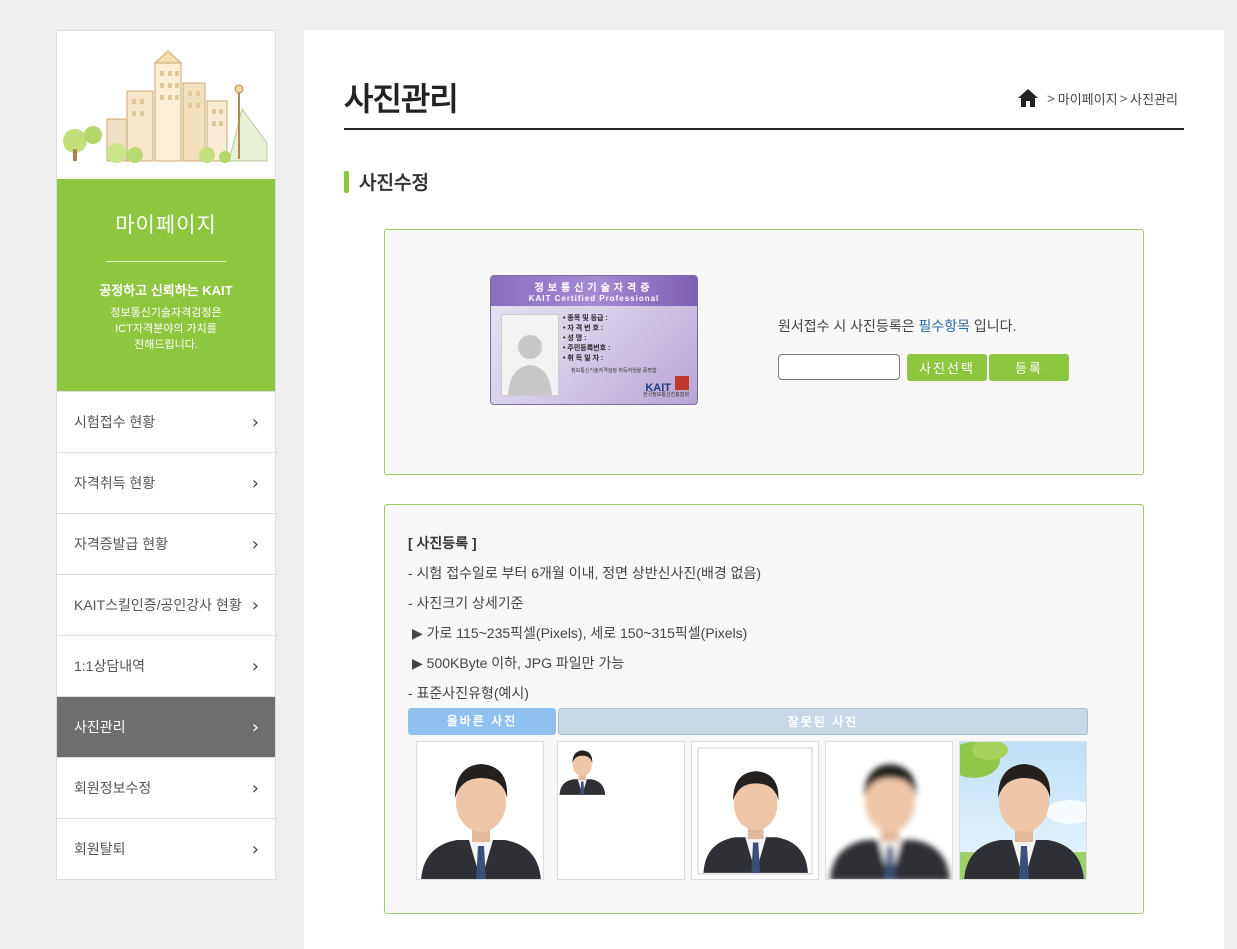 The image size is (1237, 949). I want to click on correct-photo-label: 올바른 사진, so click(482, 721).